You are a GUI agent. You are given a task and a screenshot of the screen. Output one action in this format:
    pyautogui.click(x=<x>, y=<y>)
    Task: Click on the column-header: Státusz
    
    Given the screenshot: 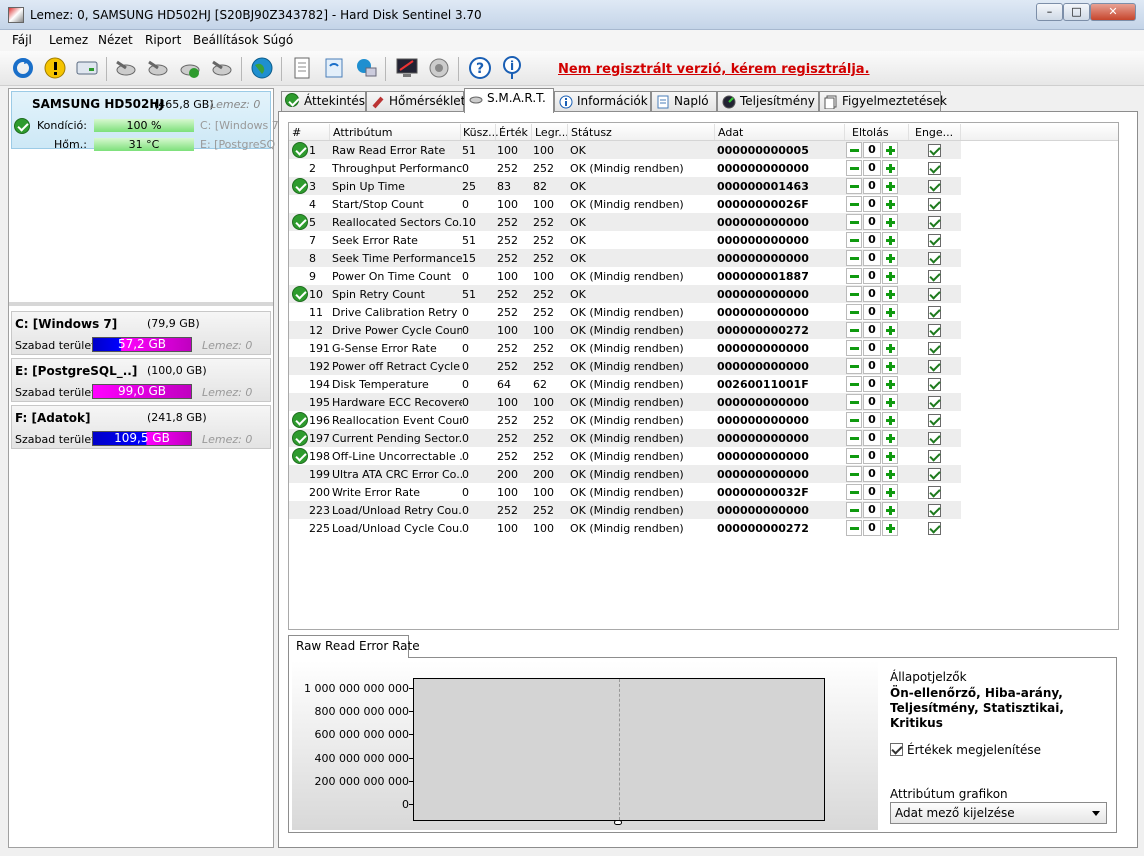 What is the action you would take?
    pyautogui.click(x=591, y=132)
    